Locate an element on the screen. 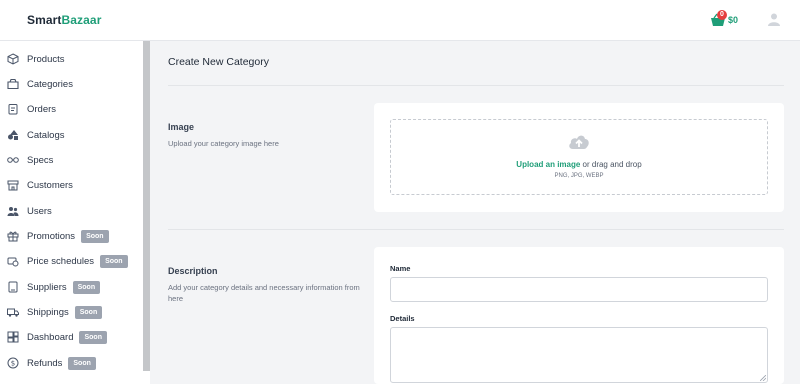 The width and height of the screenshot is (800, 384). image-section-title: Image is located at coordinates (181, 127).